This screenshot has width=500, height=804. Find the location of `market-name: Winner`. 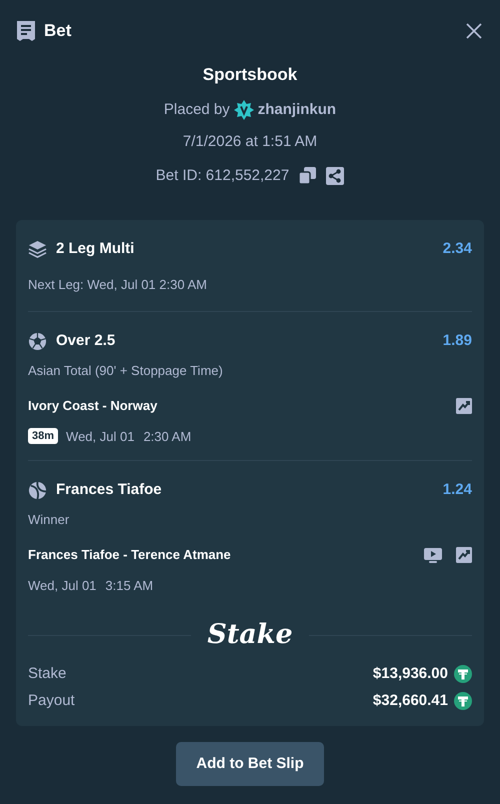

market-name: Winner is located at coordinates (49, 519).